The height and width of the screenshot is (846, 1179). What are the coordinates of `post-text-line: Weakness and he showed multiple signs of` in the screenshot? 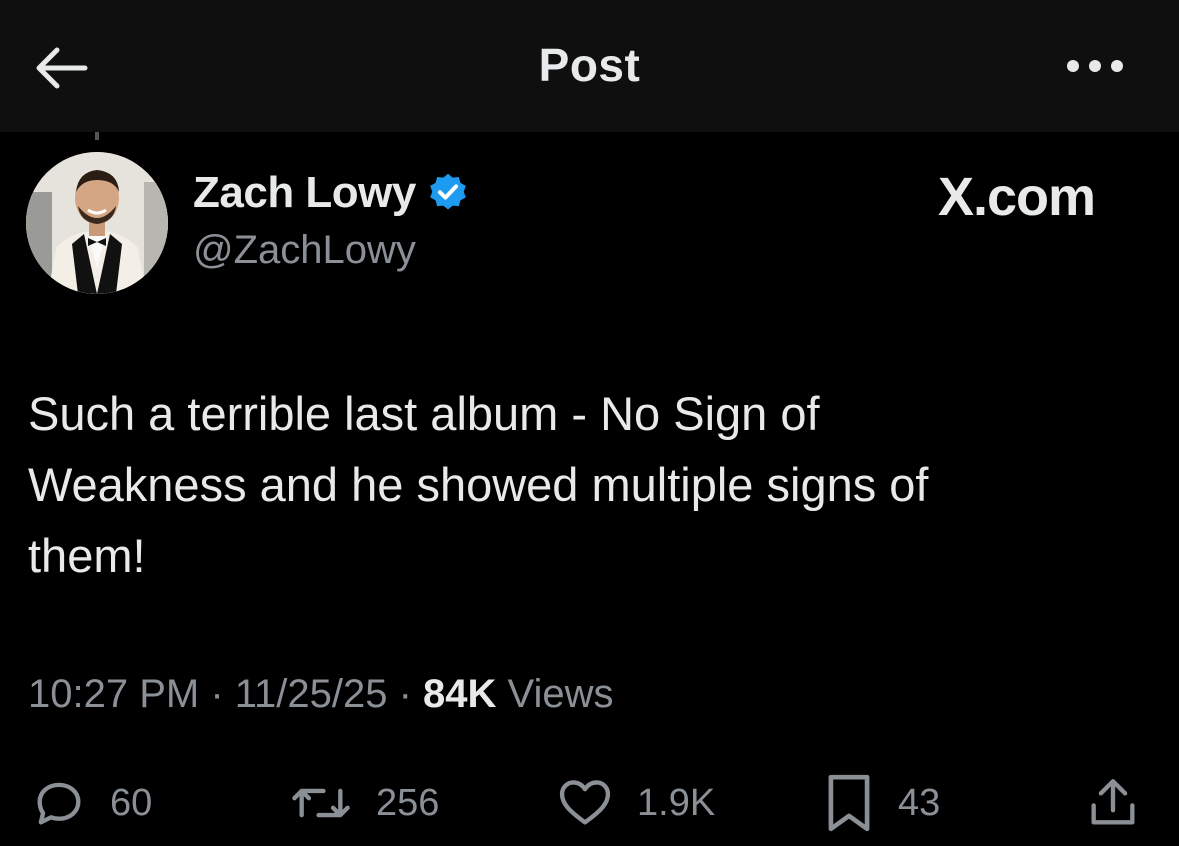 It's located at (478, 484).